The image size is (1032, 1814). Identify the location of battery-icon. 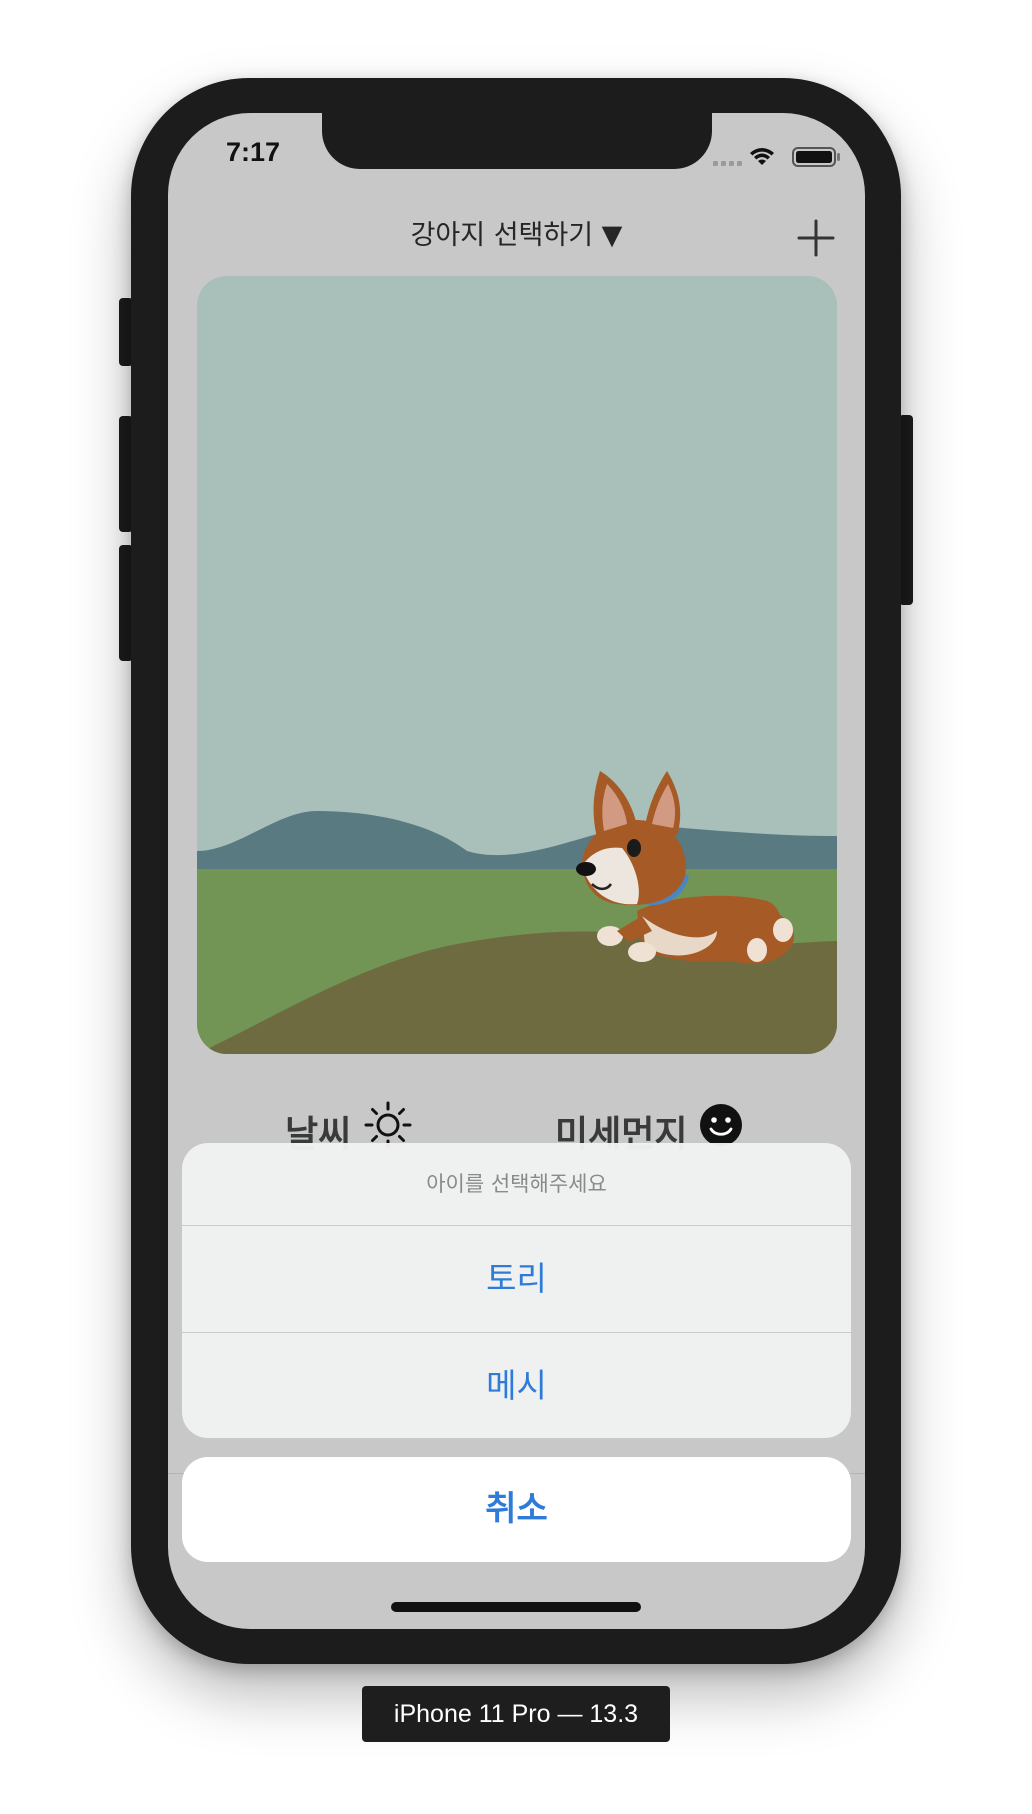
(816, 157).